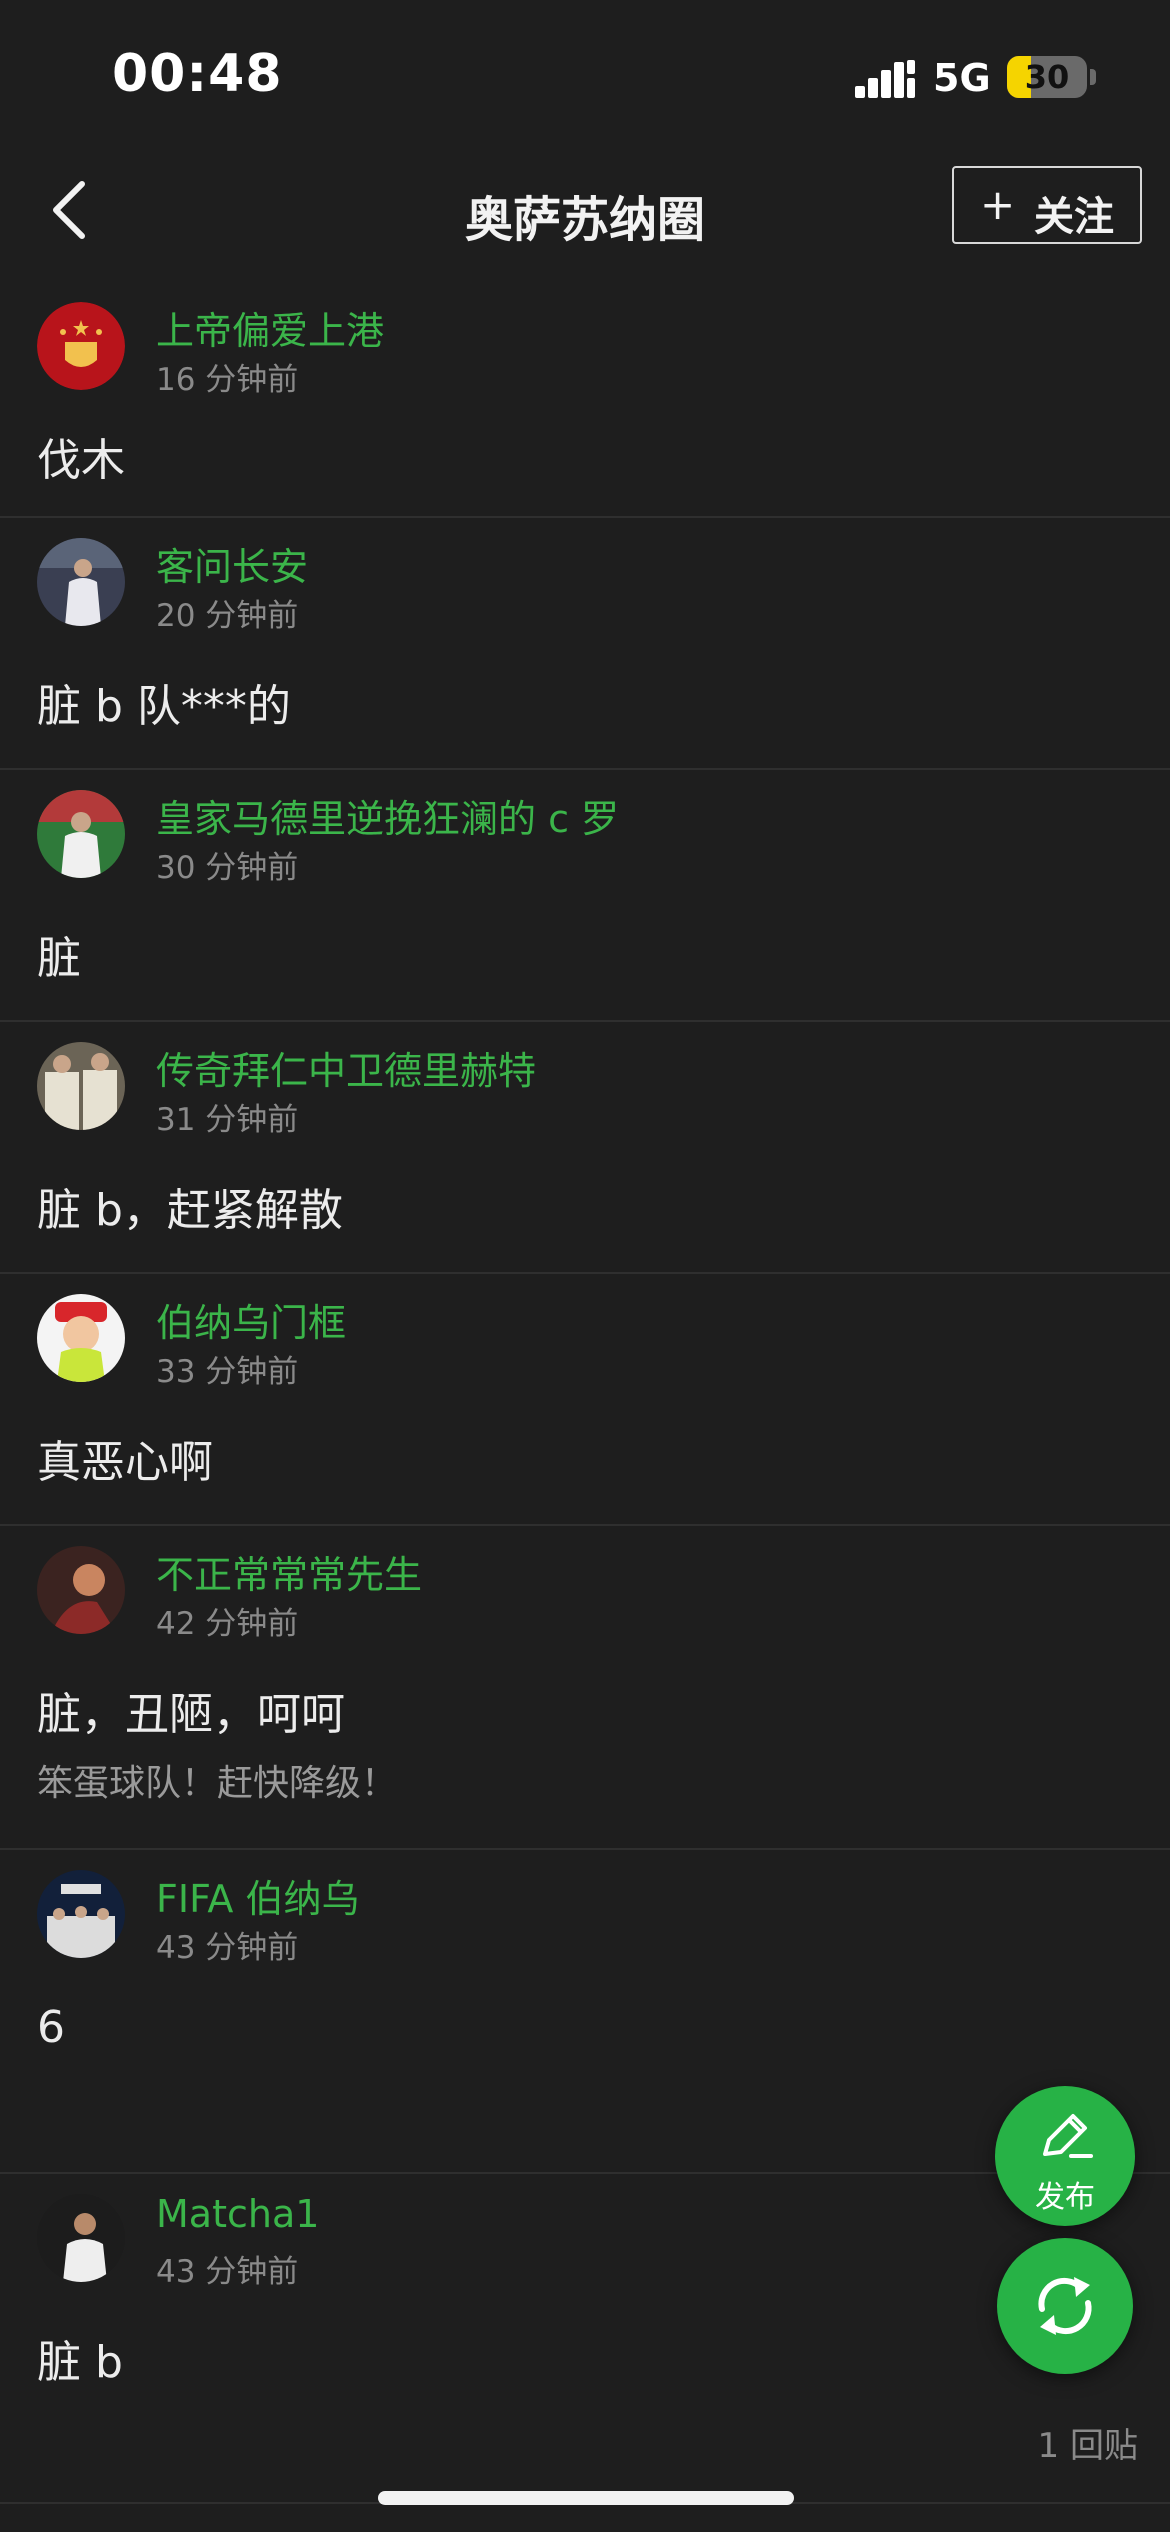  I want to click on follow-label: 关注, so click(1074, 217).